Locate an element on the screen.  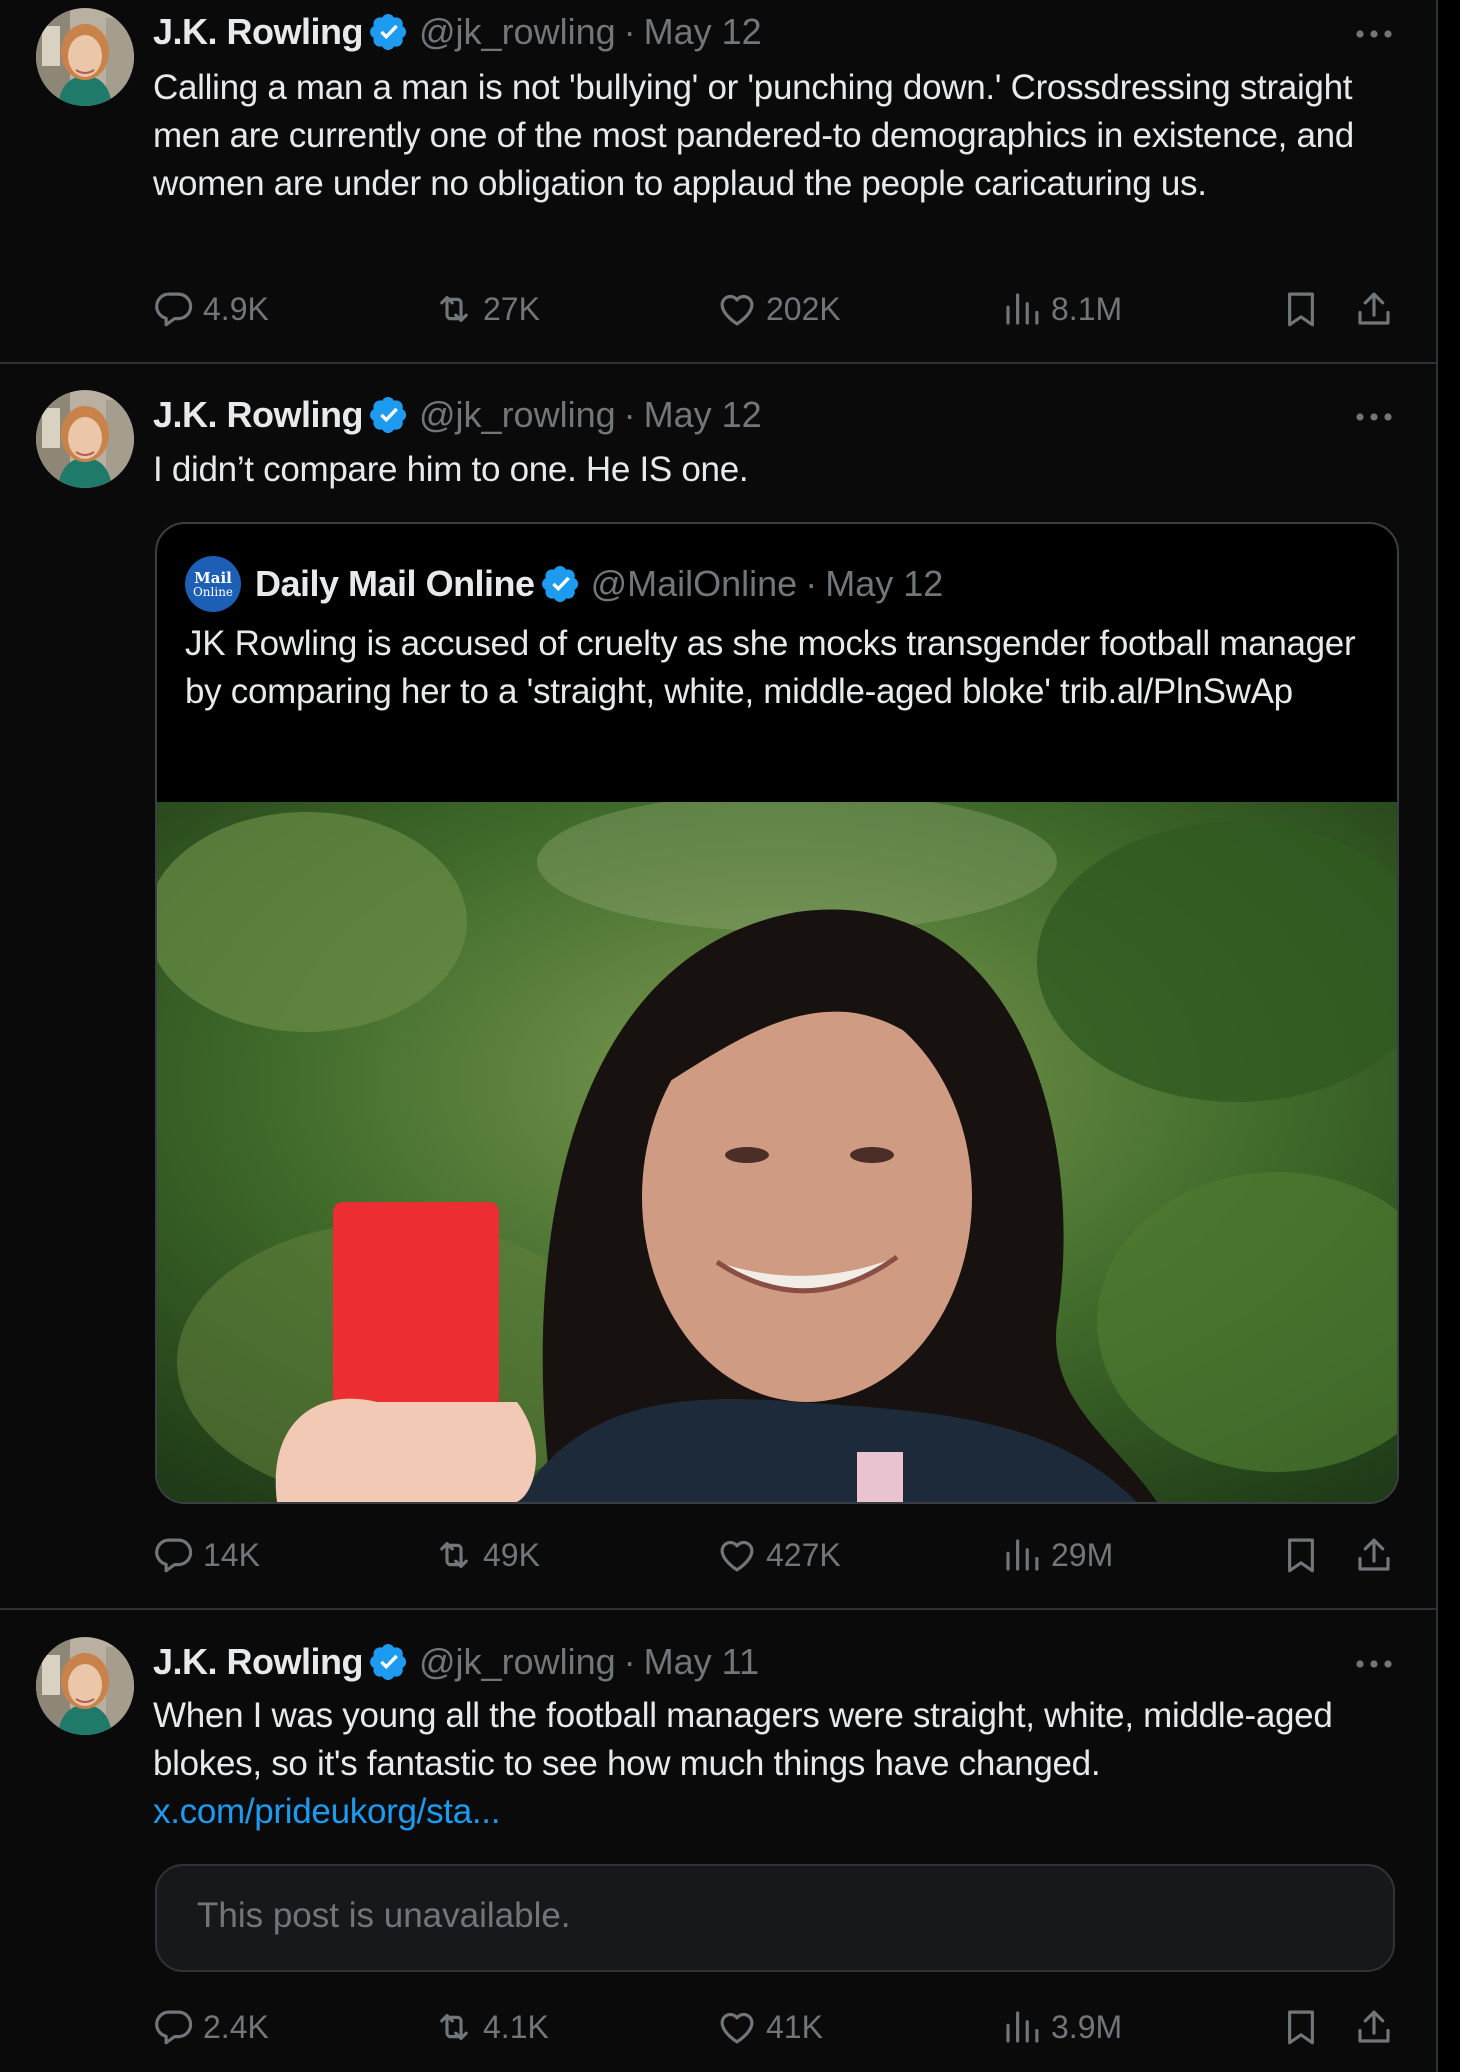
tweet-actions: 4.9K 27K 202K 8.1M is located at coordinates (778, 309).